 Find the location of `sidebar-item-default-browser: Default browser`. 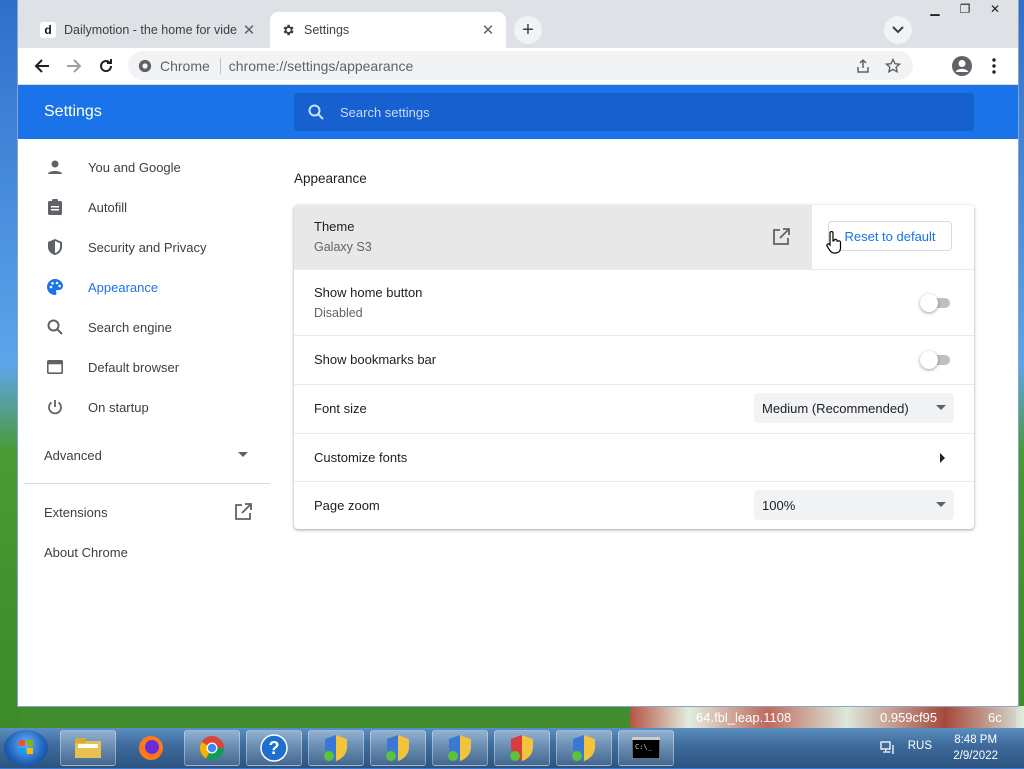

sidebar-item-default-browser: Default browser is located at coordinates (143, 367).